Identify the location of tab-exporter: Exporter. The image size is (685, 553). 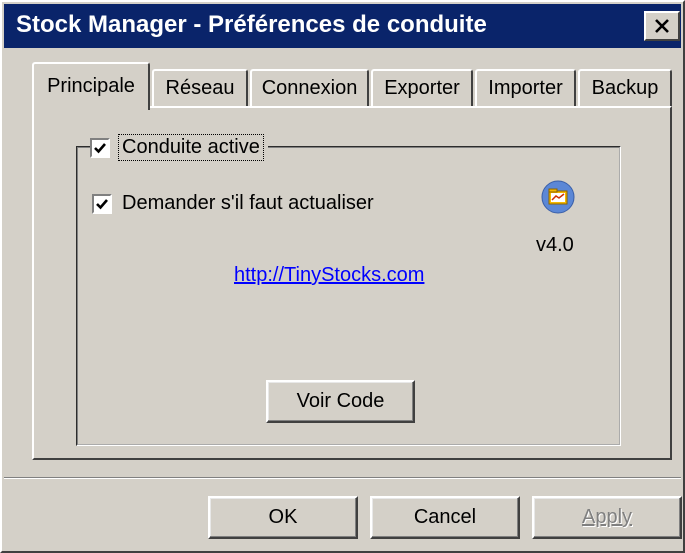
(422, 88).